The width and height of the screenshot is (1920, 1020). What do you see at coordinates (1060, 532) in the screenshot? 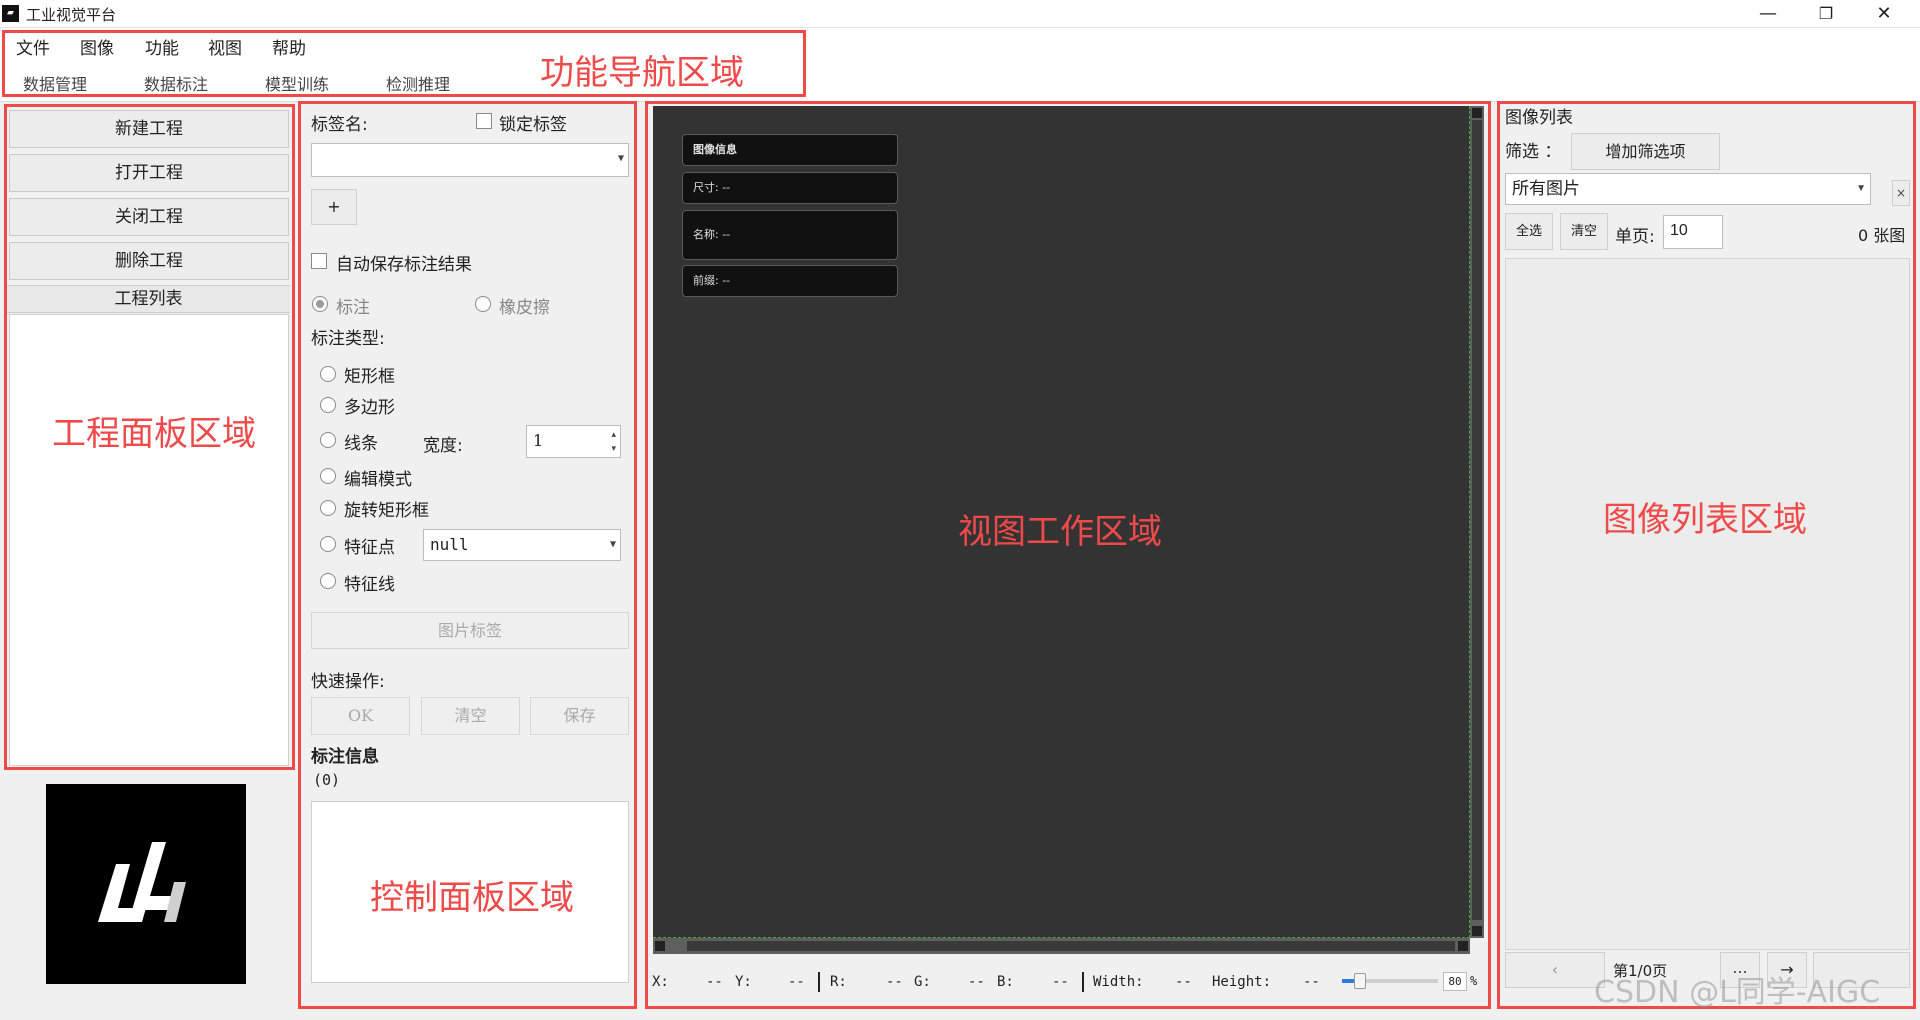
I see `view-region-label: 视图工作区域` at bounding box center [1060, 532].